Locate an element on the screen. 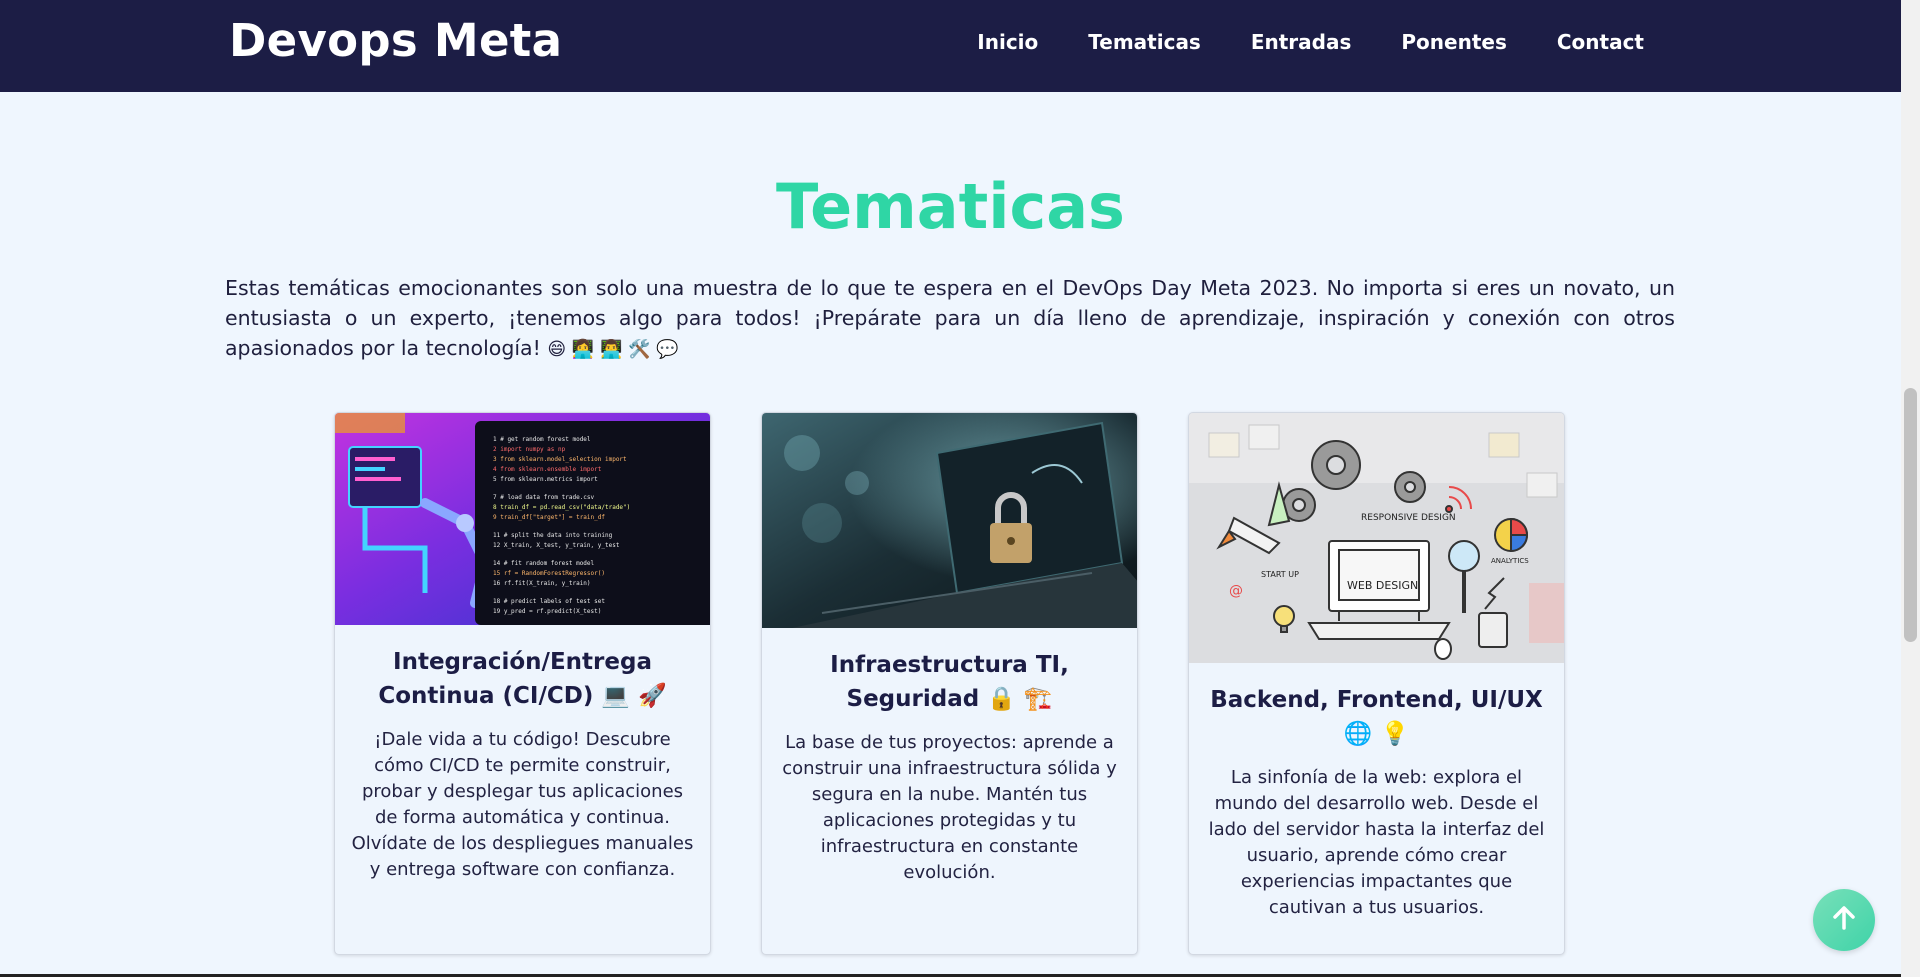 The width and height of the screenshot is (1920, 977). svg-text:9 train_df["target"] = train_: 9 train_df["target"] = train_df is located at coordinates (549, 517).